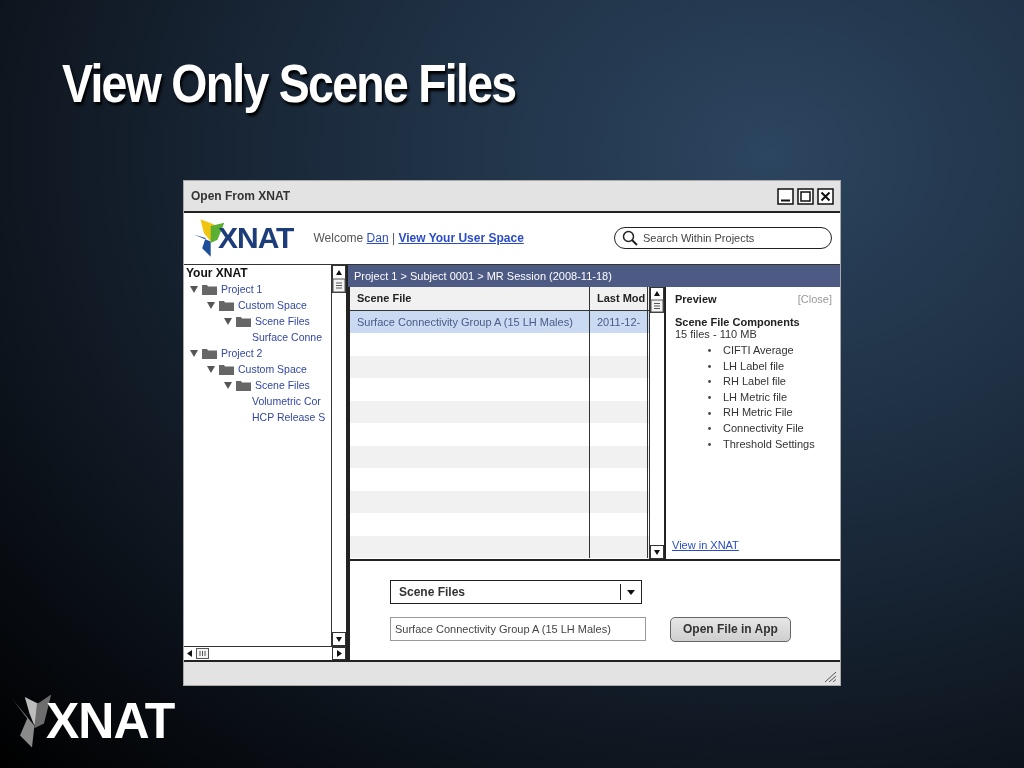 Image resolution: width=1024 pixels, height=768 pixels. Describe the element at coordinates (705, 545) in the screenshot. I see `view-in-xnat-link: View in XNAT` at that location.